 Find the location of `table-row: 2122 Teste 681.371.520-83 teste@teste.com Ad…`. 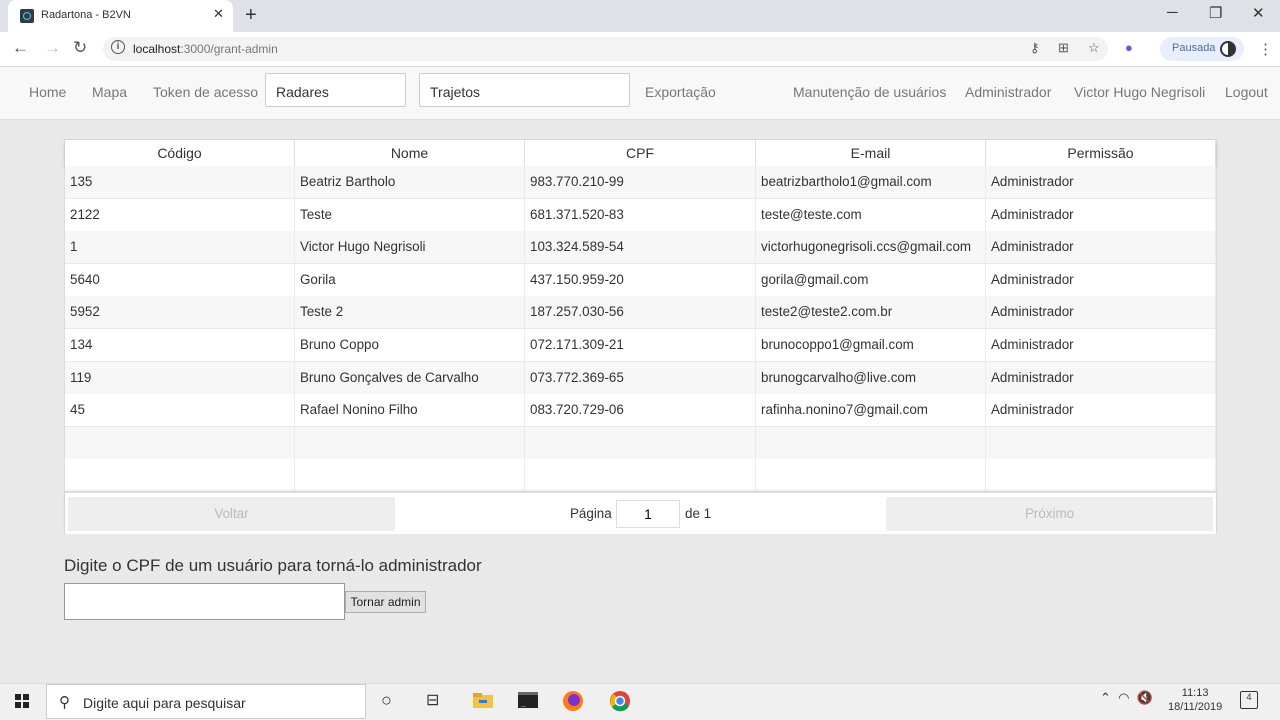

table-row: 2122 Teste 681.371.520-83 teste@teste.com Ad… is located at coordinates (640, 215).